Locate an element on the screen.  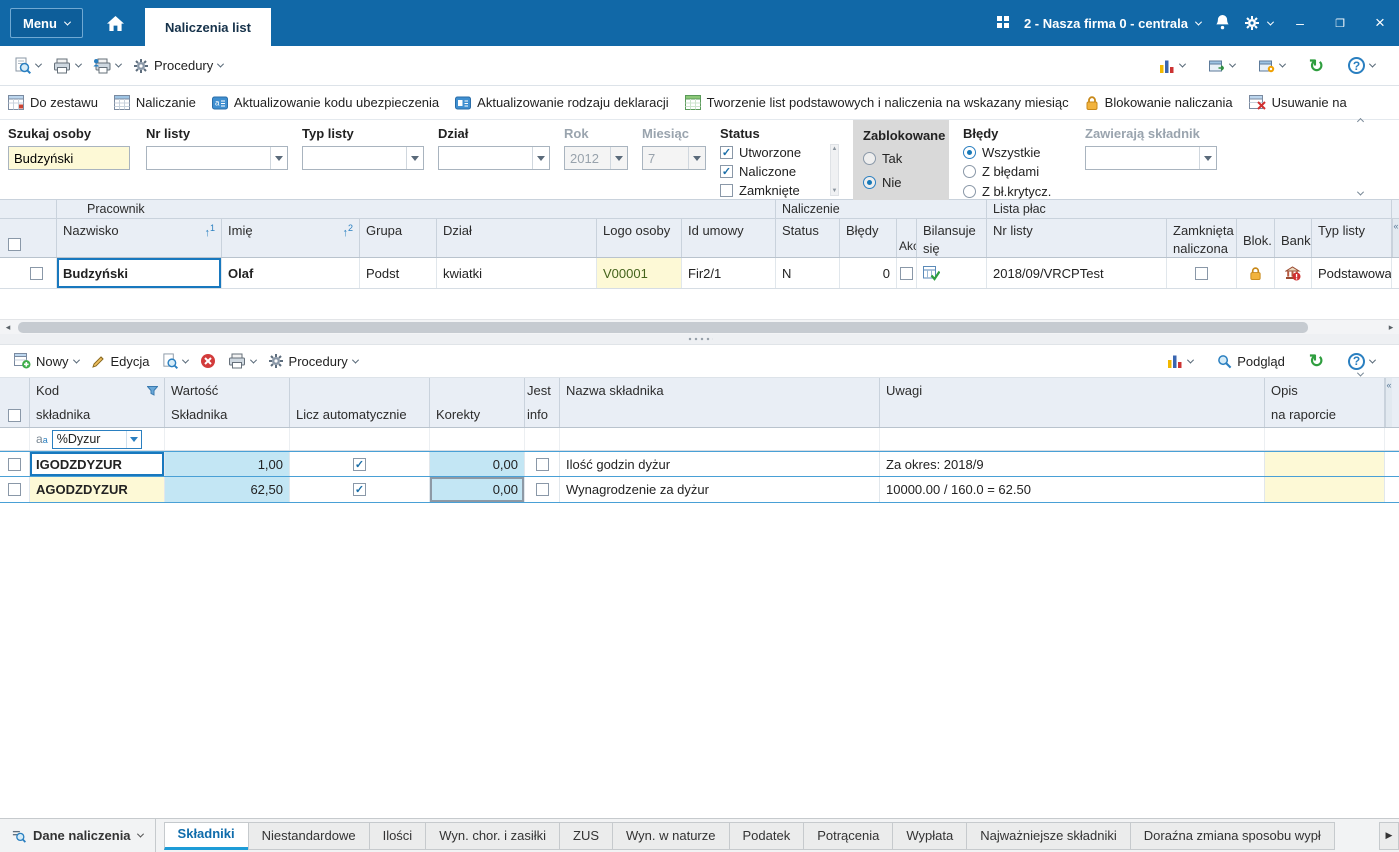
search-preview-button is located at coordinates (27, 65).